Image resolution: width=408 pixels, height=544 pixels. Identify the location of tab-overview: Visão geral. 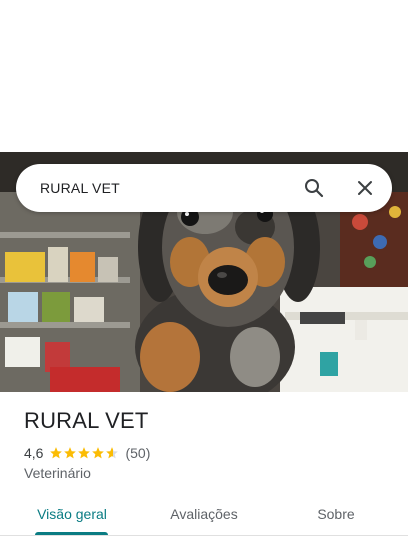
(72, 514).